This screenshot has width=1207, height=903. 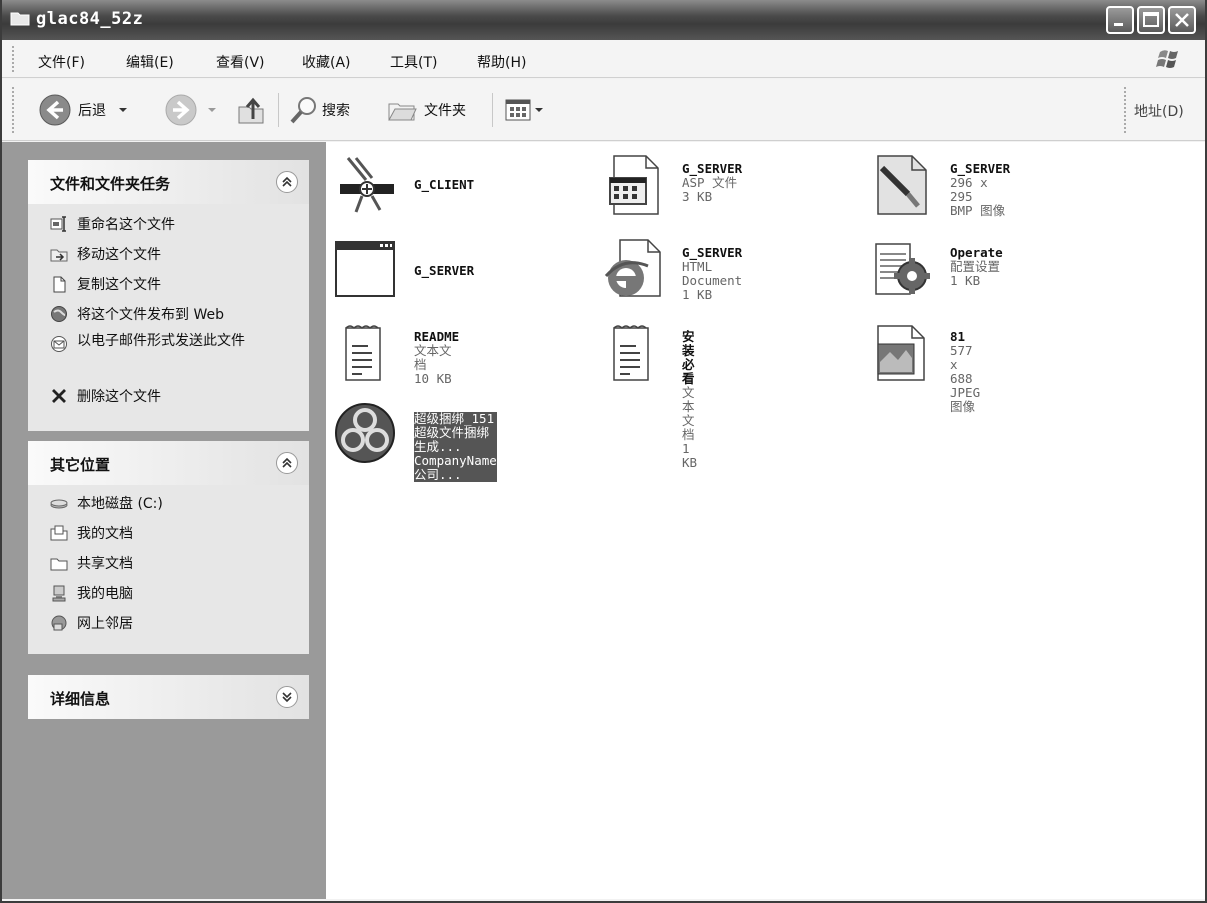 What do you see at coordinates (688, 357) in the screenshot?
I see `file-name: 安装必看` at bounding box center [688, 357].